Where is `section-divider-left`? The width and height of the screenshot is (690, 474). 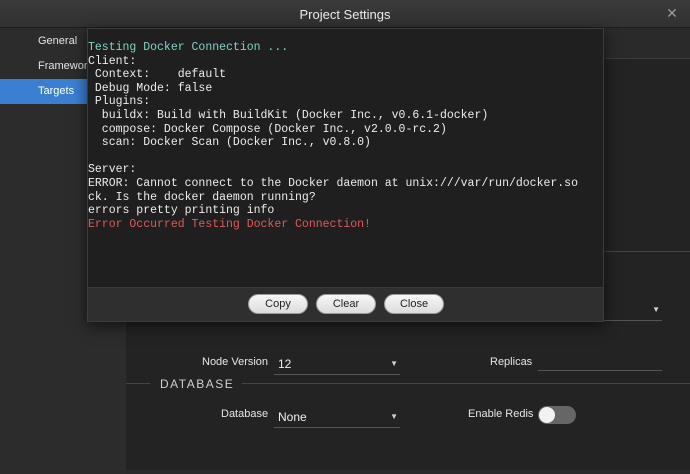 section-divider-left is located at coordinates (138, 383).